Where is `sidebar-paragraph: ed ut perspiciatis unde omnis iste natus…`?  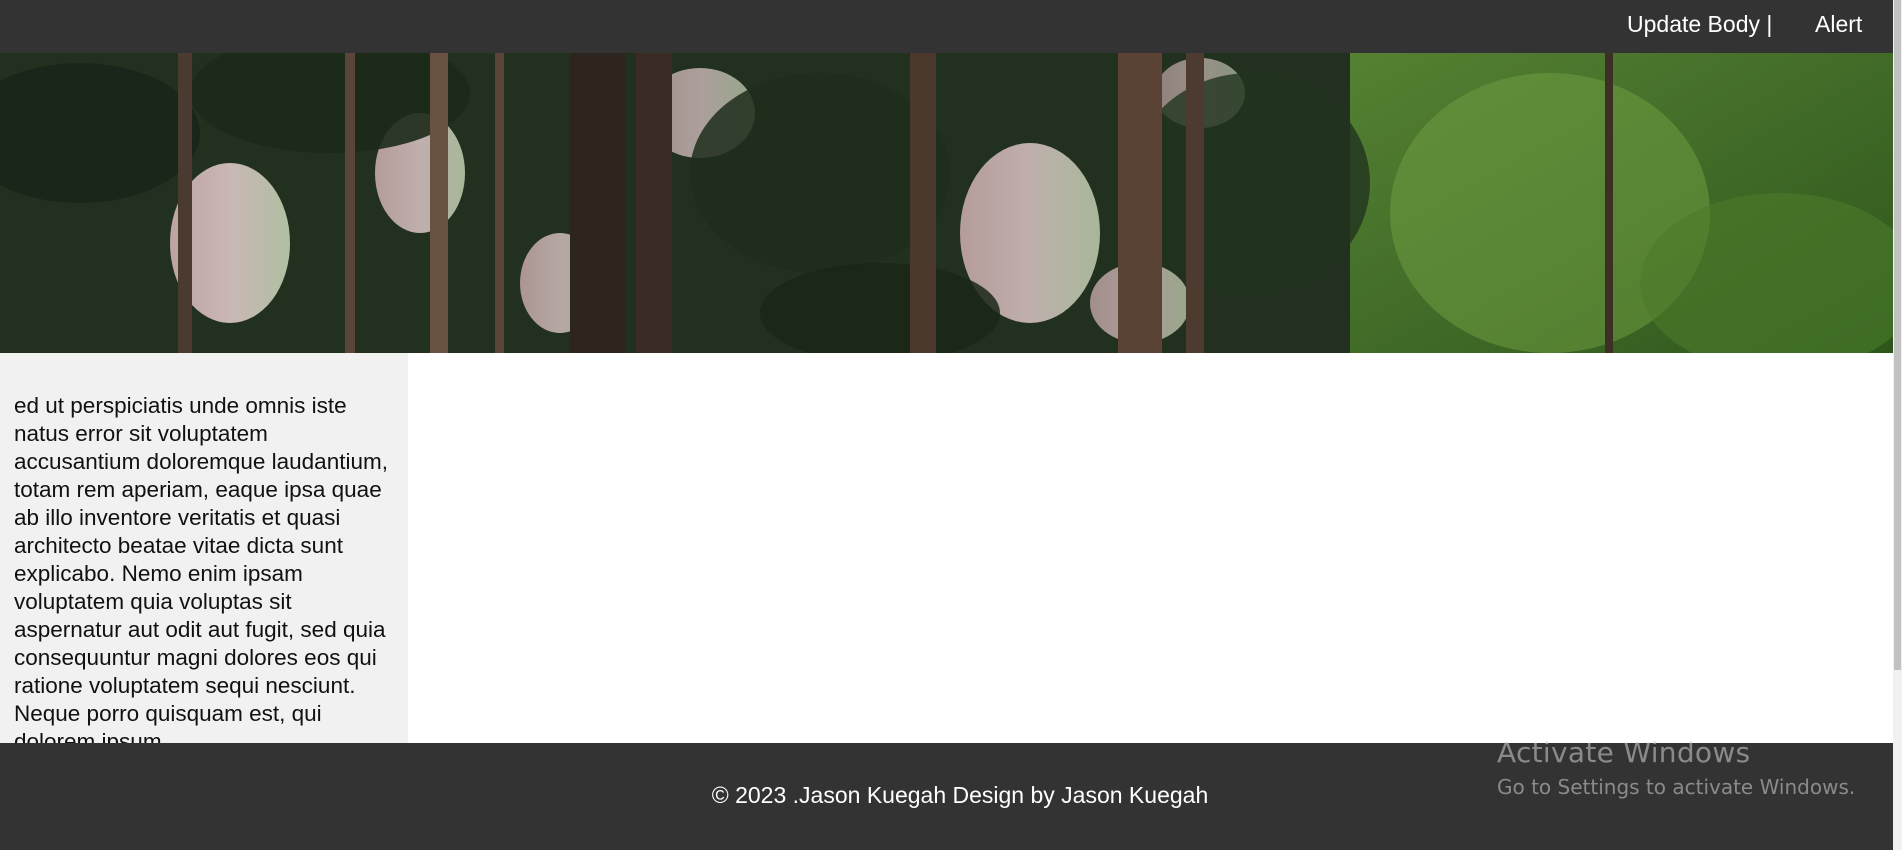 sidebar-paragraph: ed ut perspiciatis unde omnis iste natus… is located at coordinates (201, 568).